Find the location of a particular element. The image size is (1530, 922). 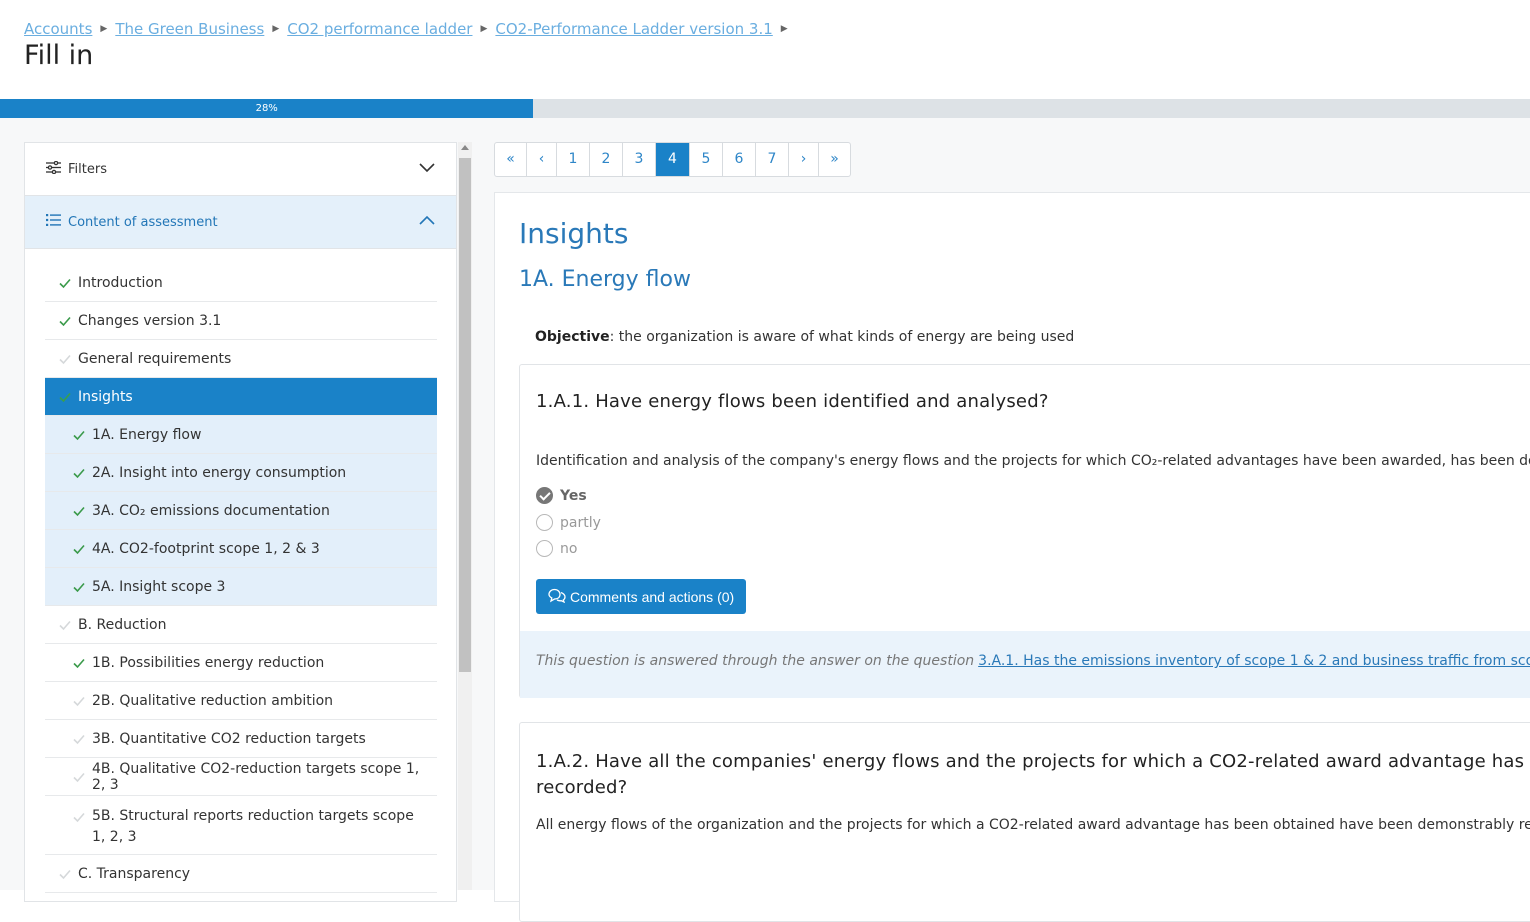

page-first-button: « is located at coordinates (511, 159).